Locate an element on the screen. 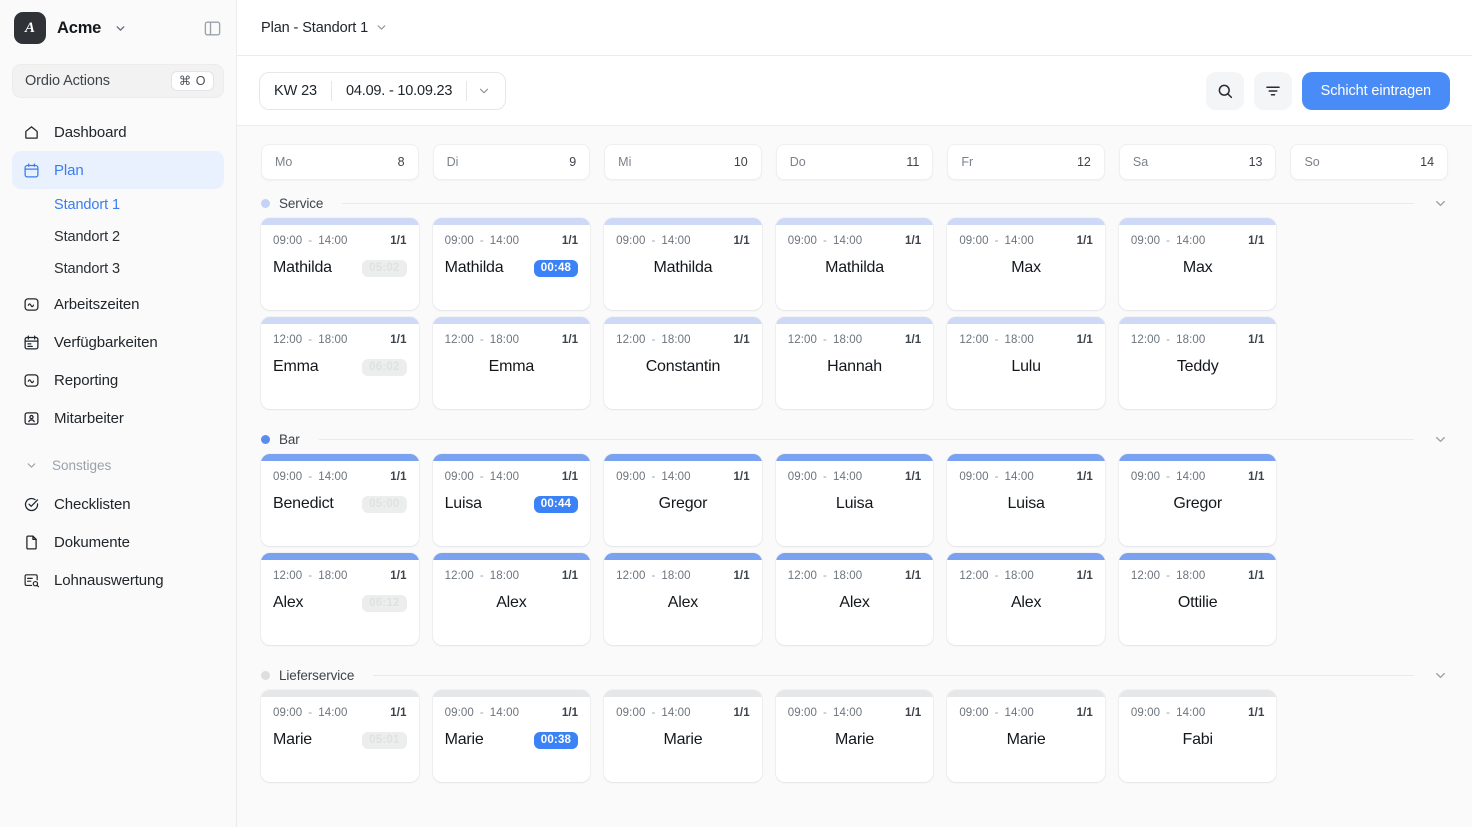 The height and width of the screenshot is (827, 1472). shift-cell: 09:00-14:00 1/1 Mathilda 05:02 is located at coordinates (340, 264).